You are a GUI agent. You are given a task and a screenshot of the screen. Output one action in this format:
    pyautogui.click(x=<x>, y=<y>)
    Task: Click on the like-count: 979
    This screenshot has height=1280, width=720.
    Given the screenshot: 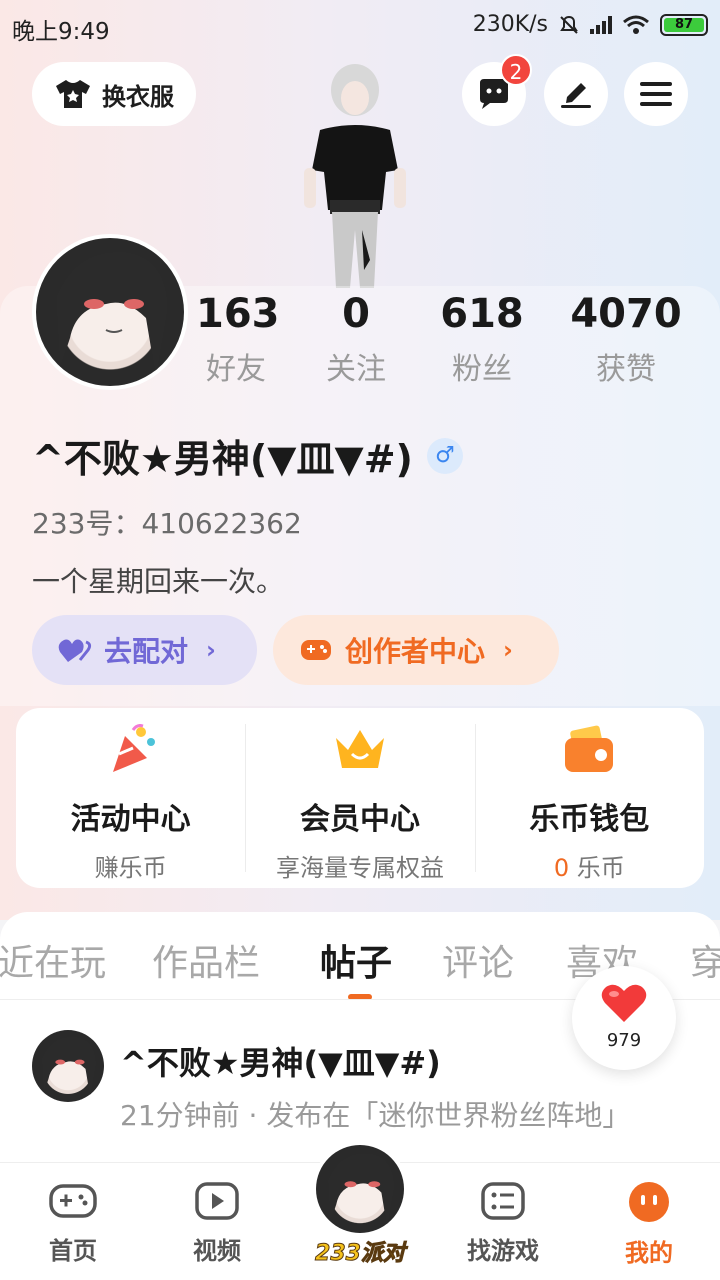 What is the action you would take?
    pyautogui.click(x=624, y=1040)
    